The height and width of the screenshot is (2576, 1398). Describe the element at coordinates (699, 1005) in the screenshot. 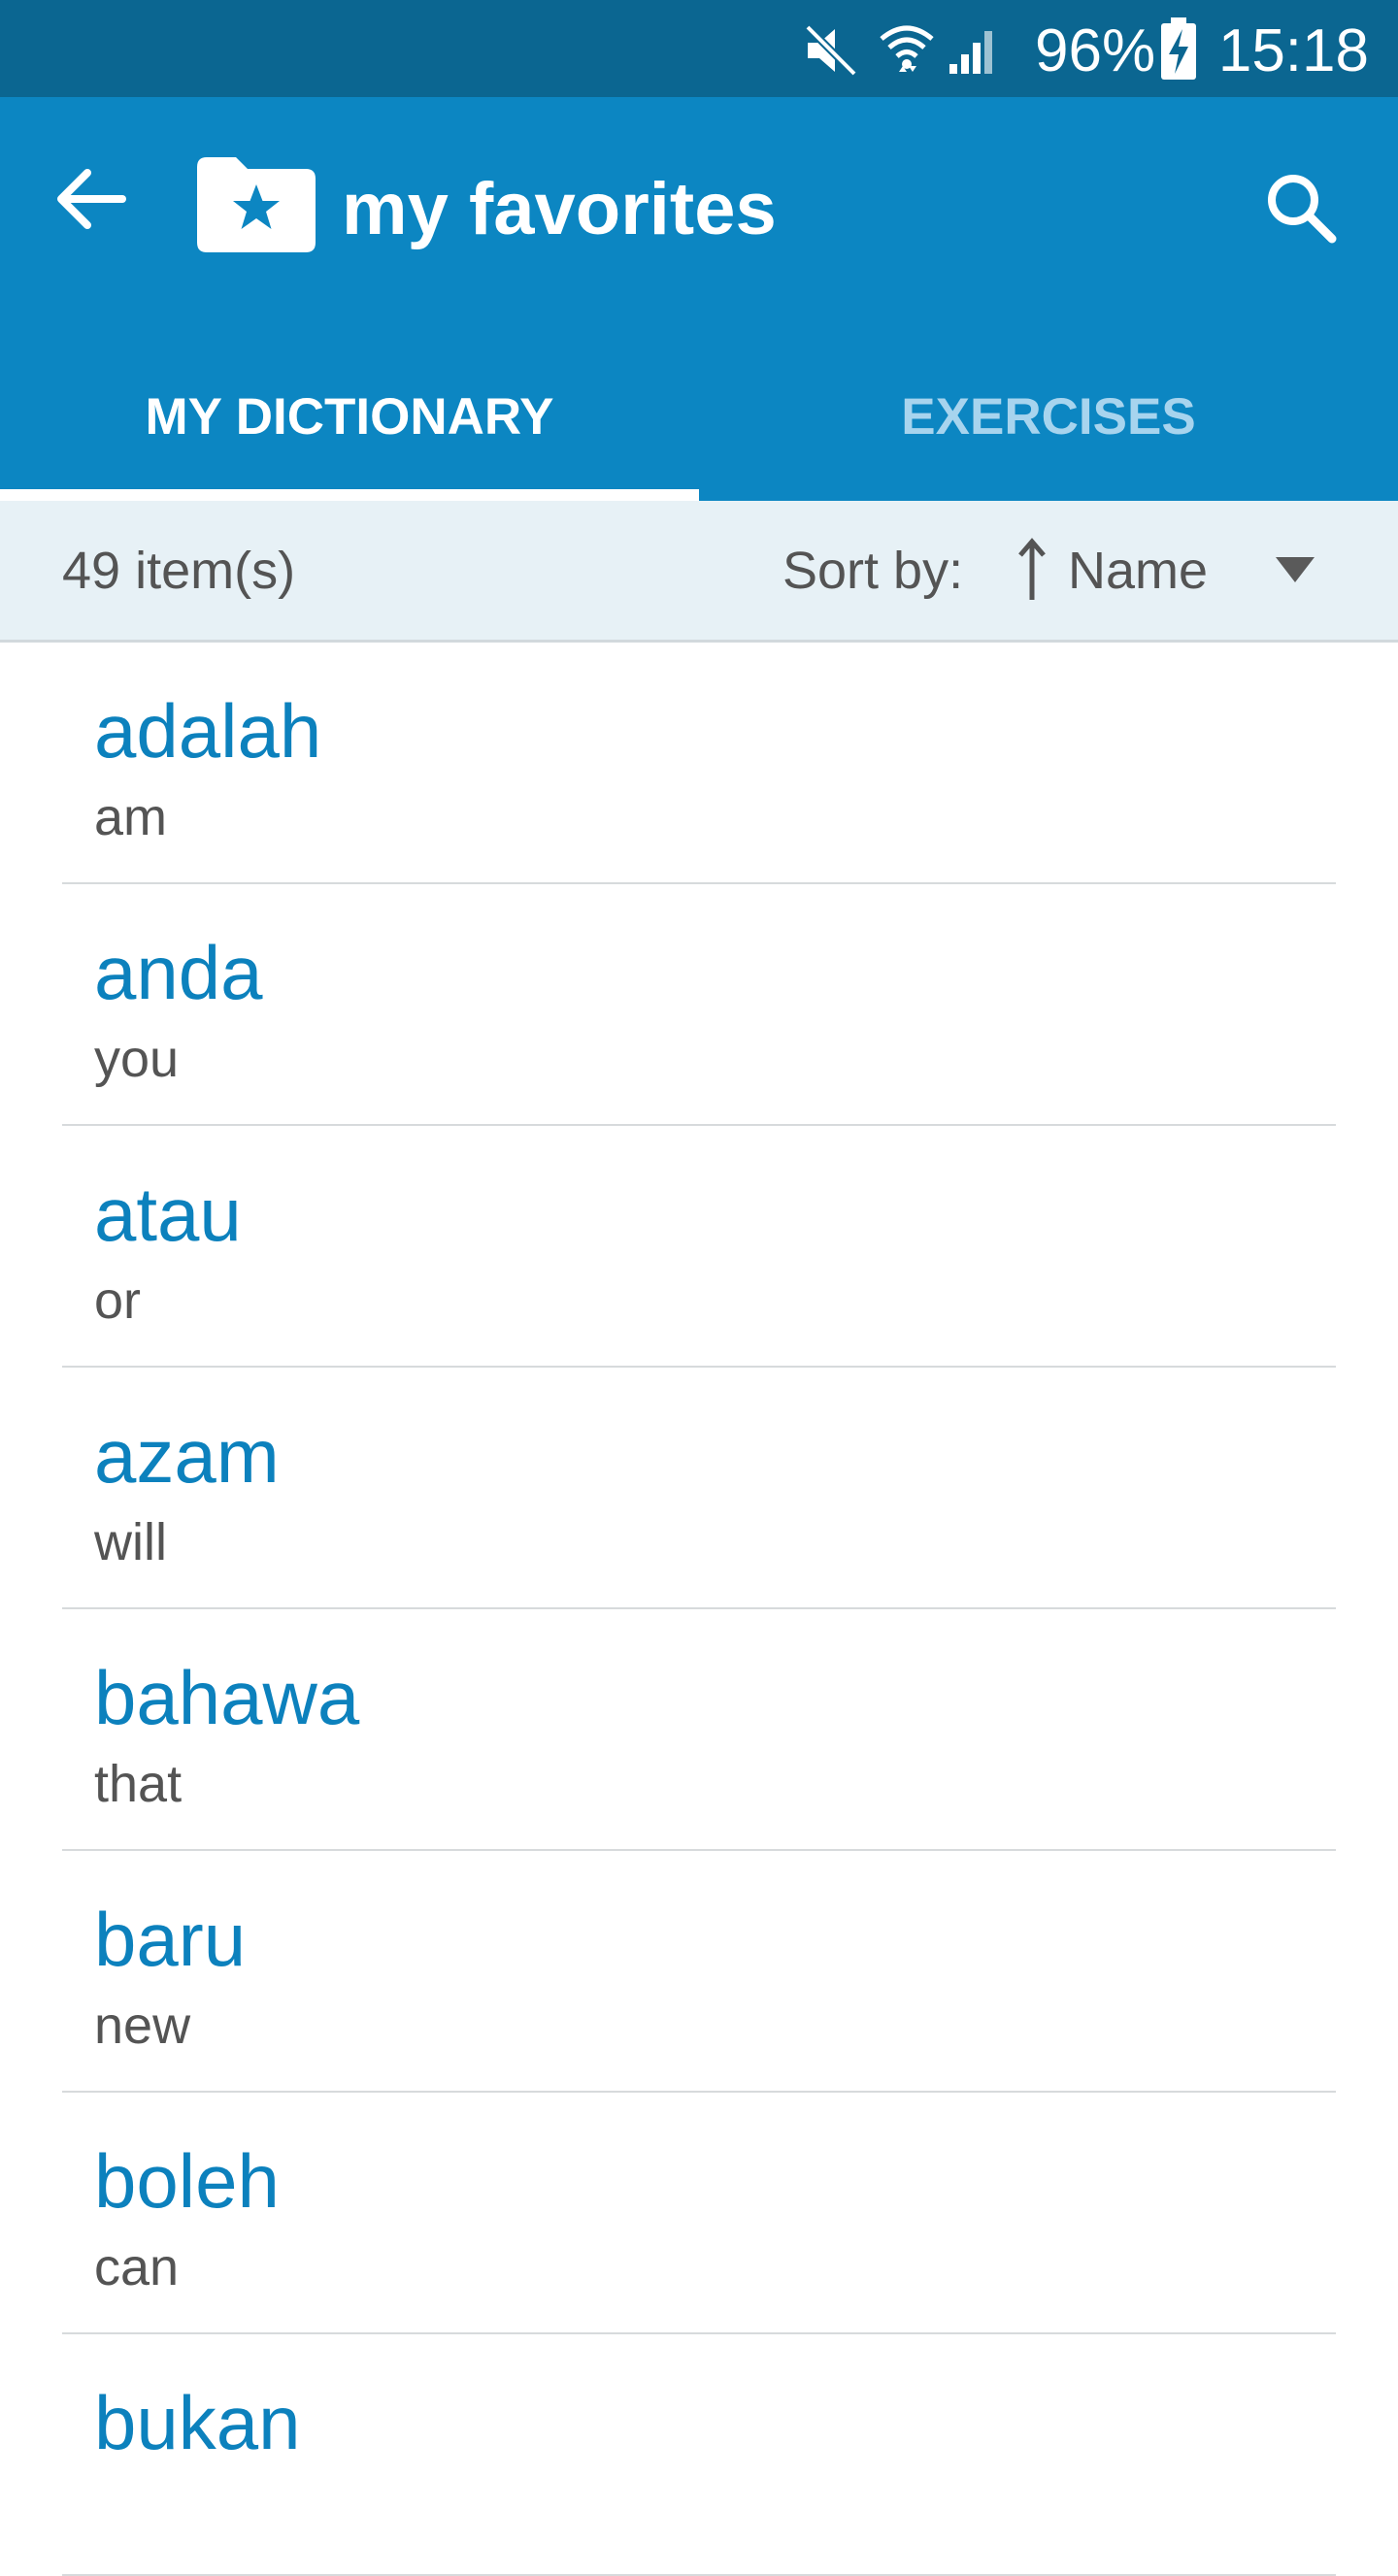

I see `list-item: anda you` at that location.